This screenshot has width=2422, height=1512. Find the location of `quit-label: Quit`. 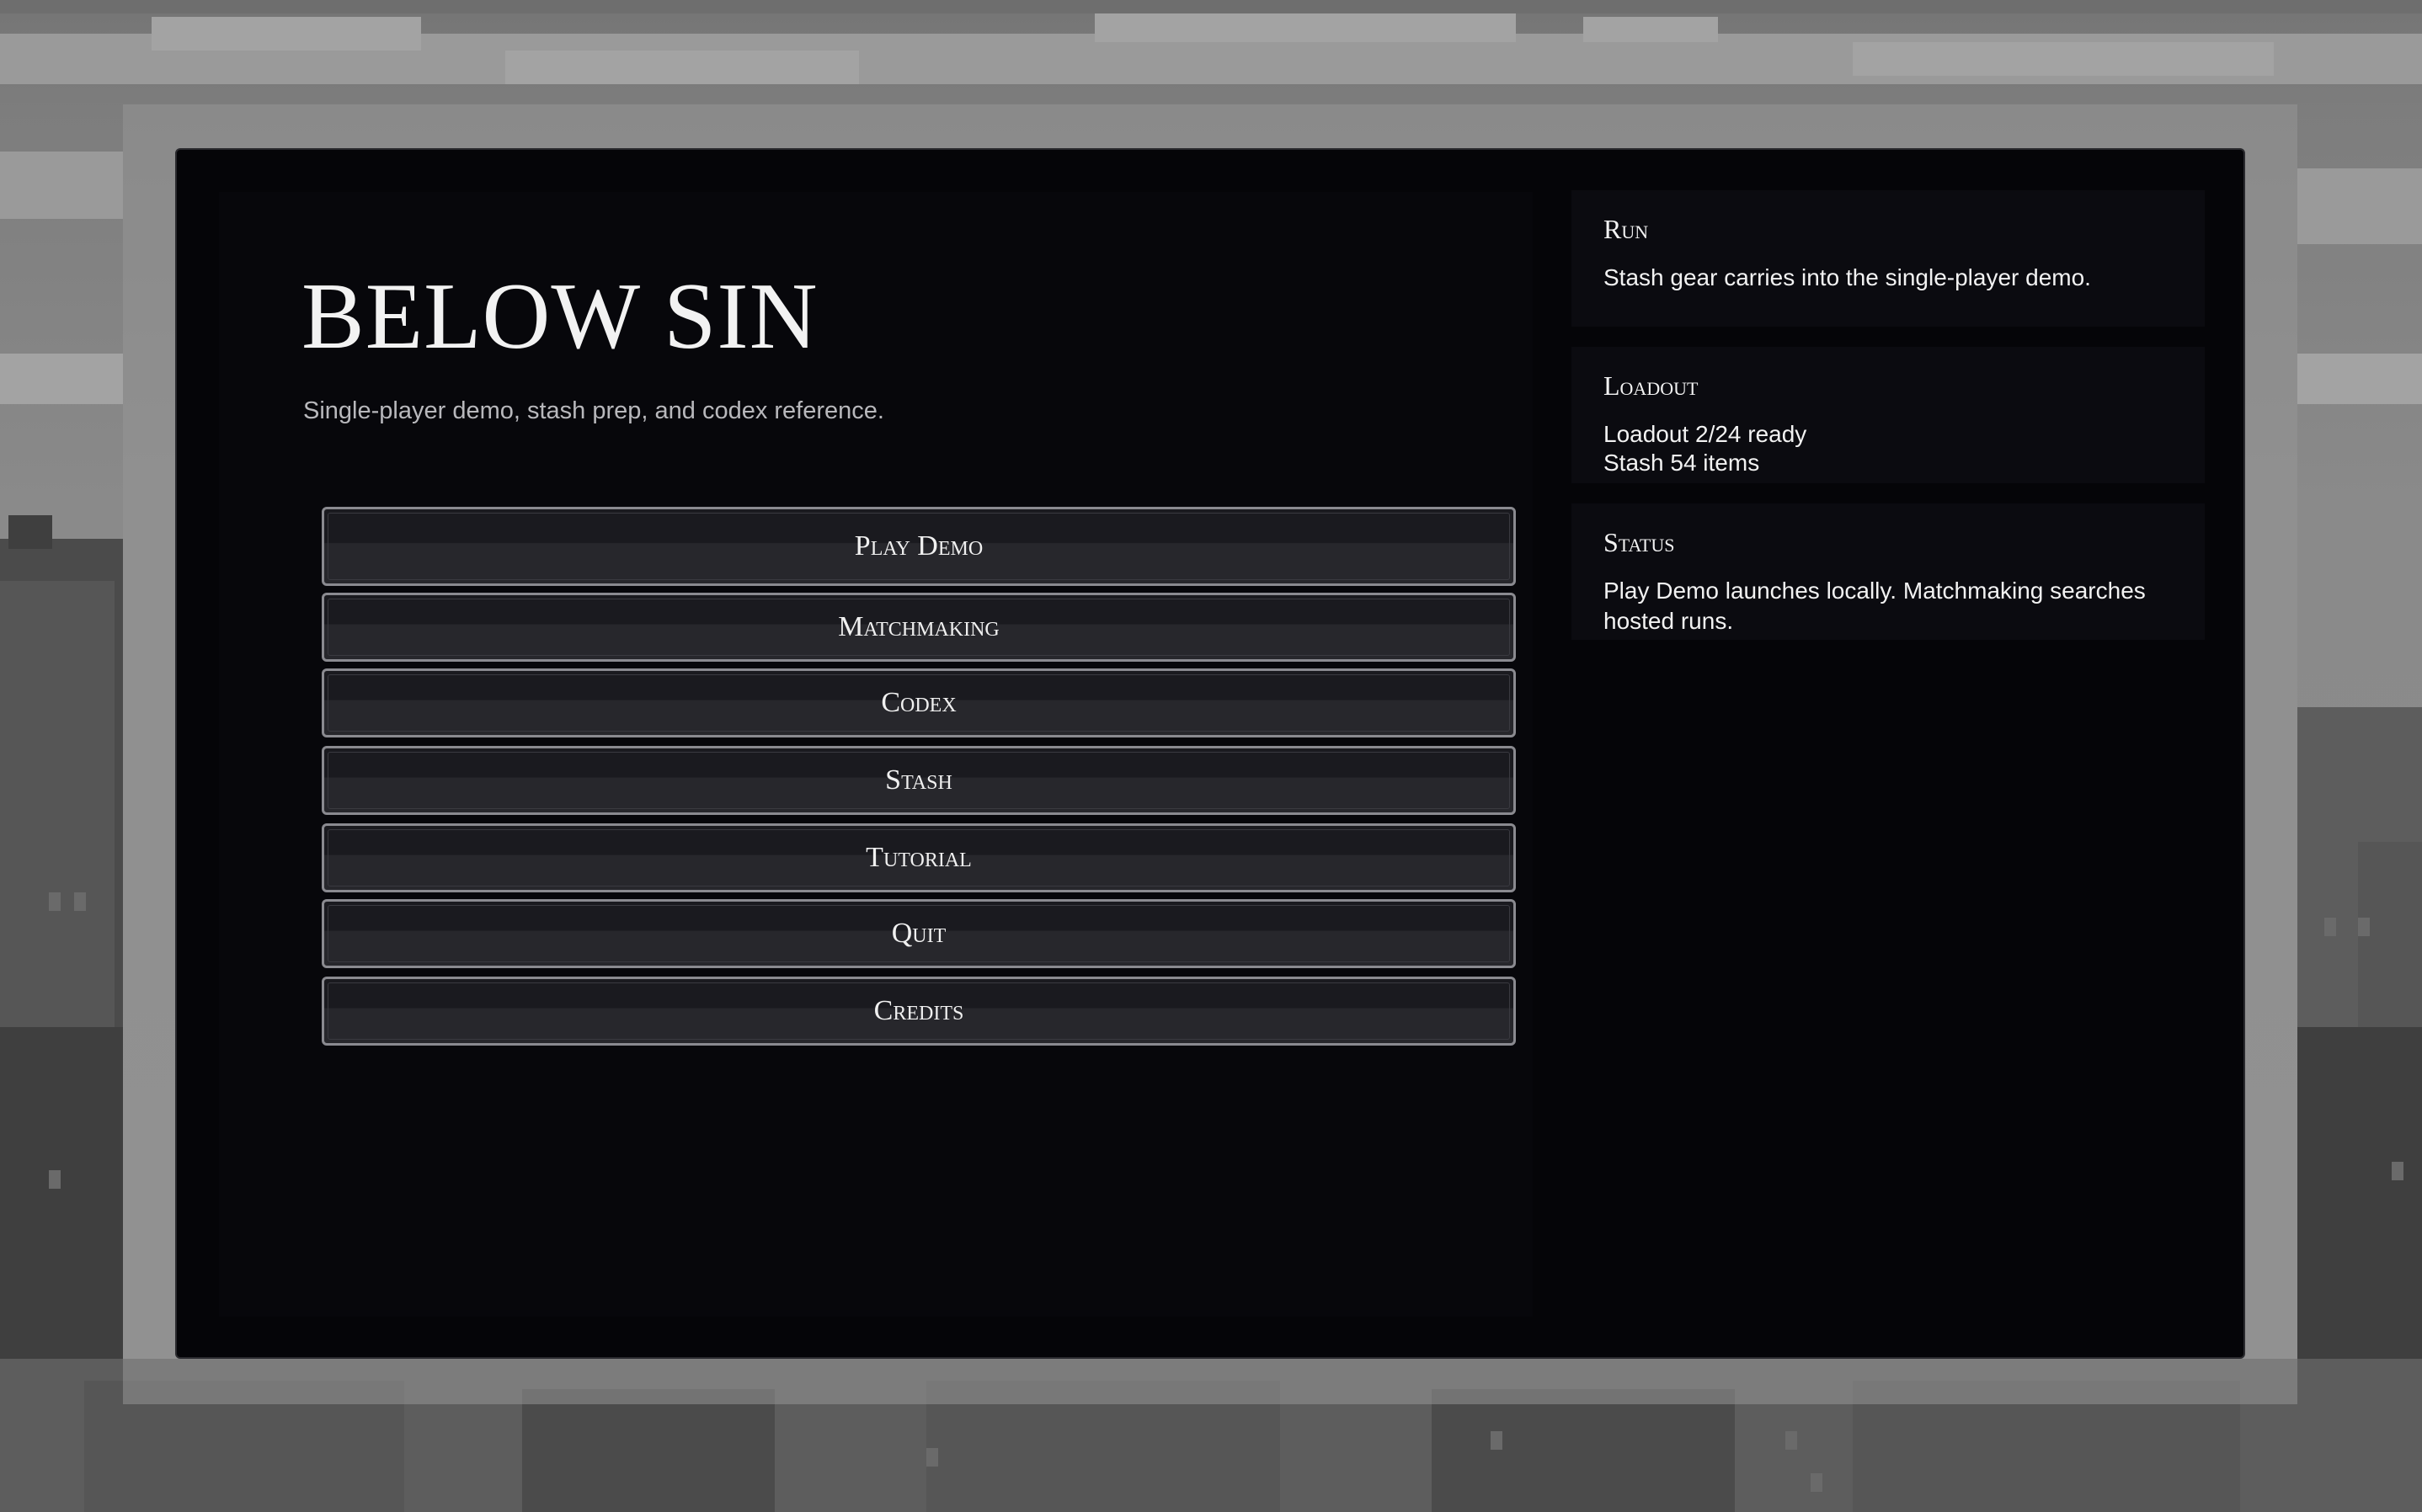

quit-label: Quit is located at coordinates (919, 934).